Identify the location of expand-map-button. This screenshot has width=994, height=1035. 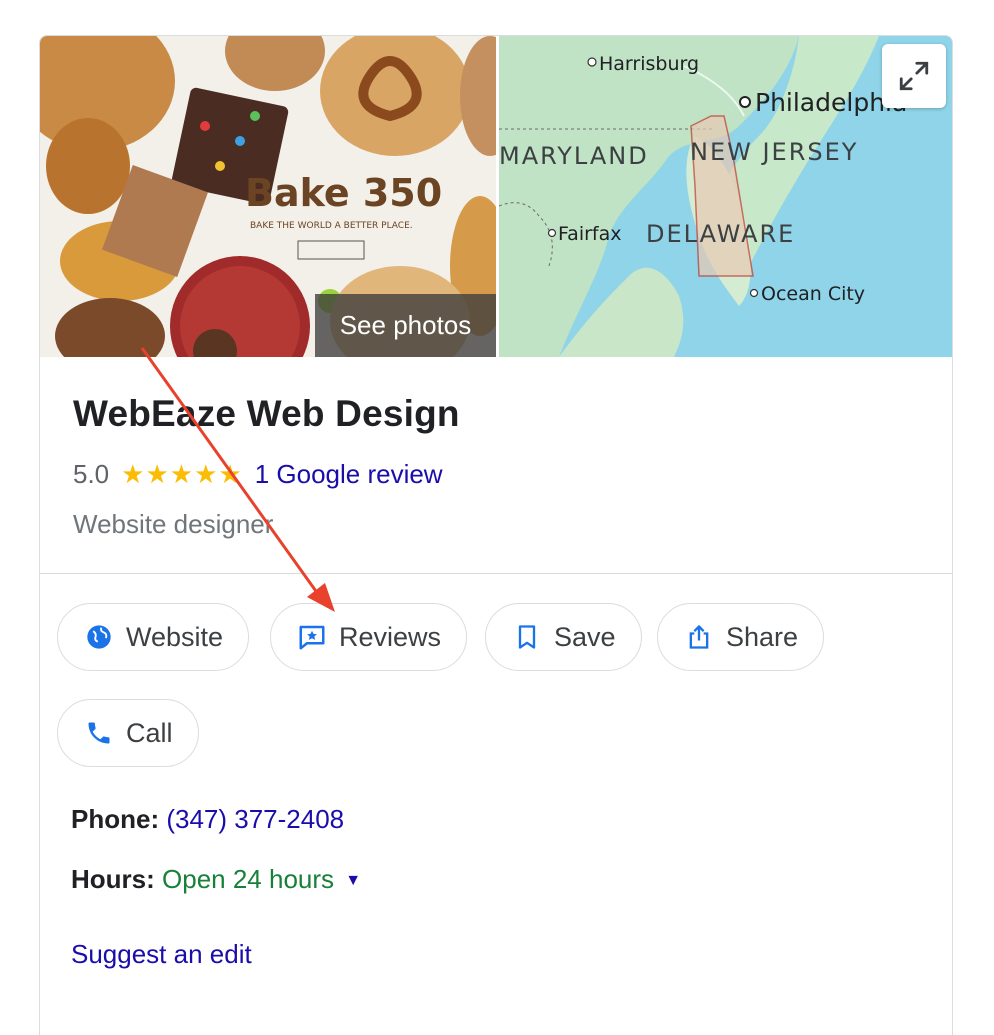
(914, 76).